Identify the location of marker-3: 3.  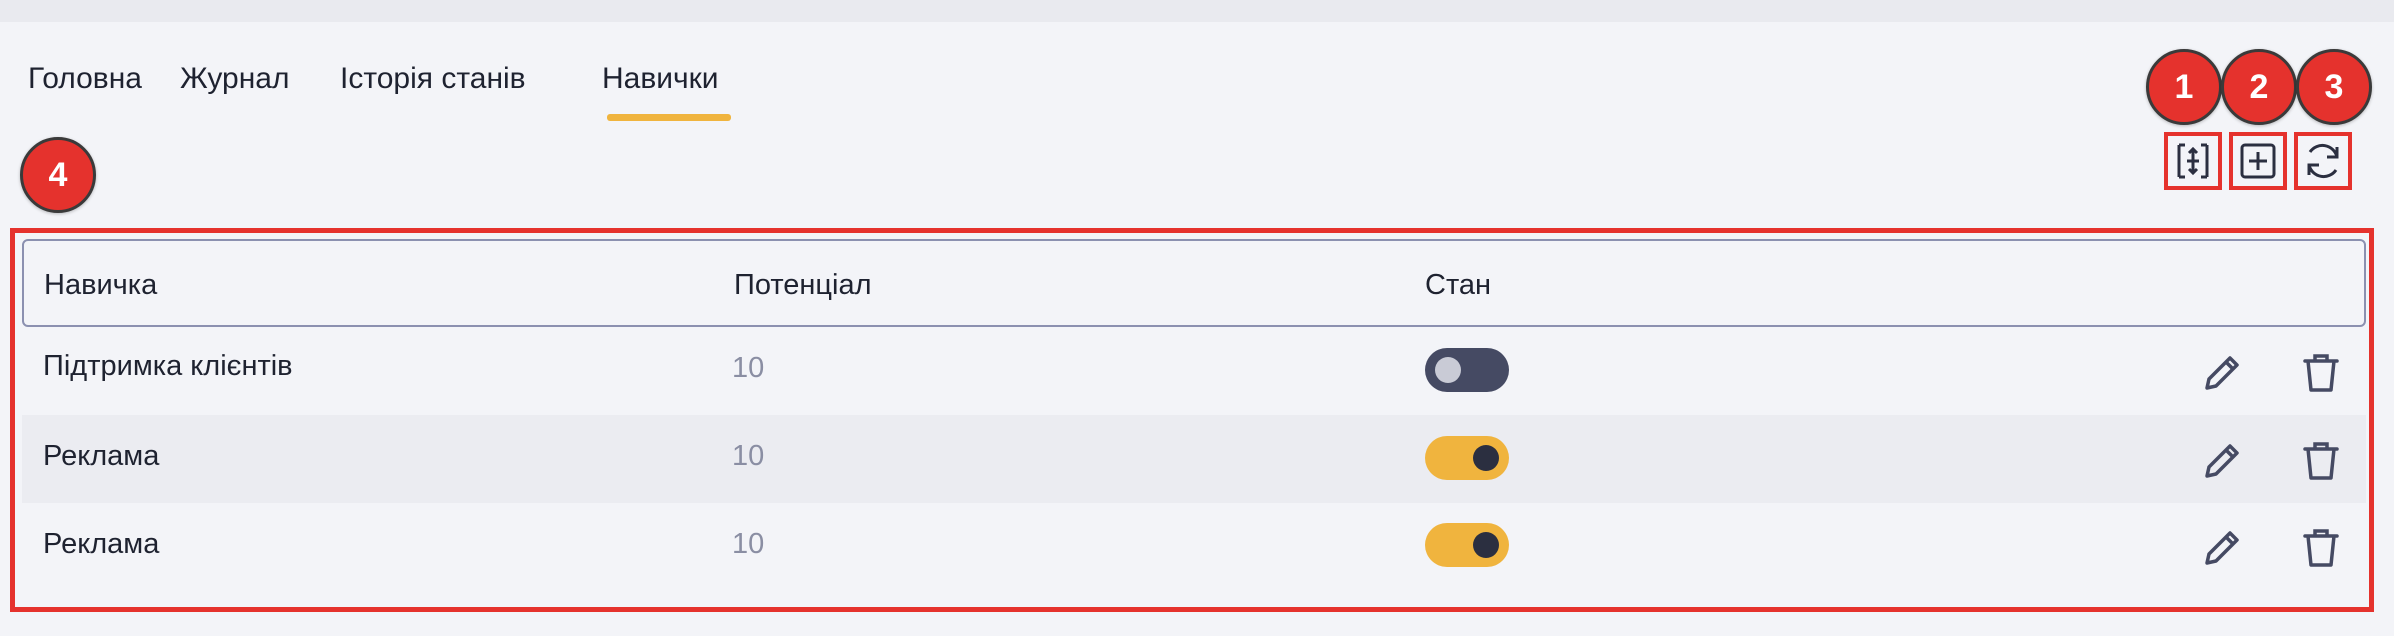
(2334, 87).